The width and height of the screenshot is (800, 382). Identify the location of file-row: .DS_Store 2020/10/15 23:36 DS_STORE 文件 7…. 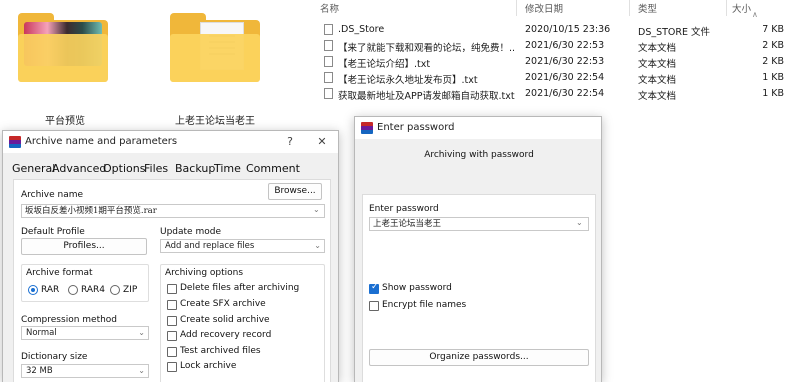
(558, 30).